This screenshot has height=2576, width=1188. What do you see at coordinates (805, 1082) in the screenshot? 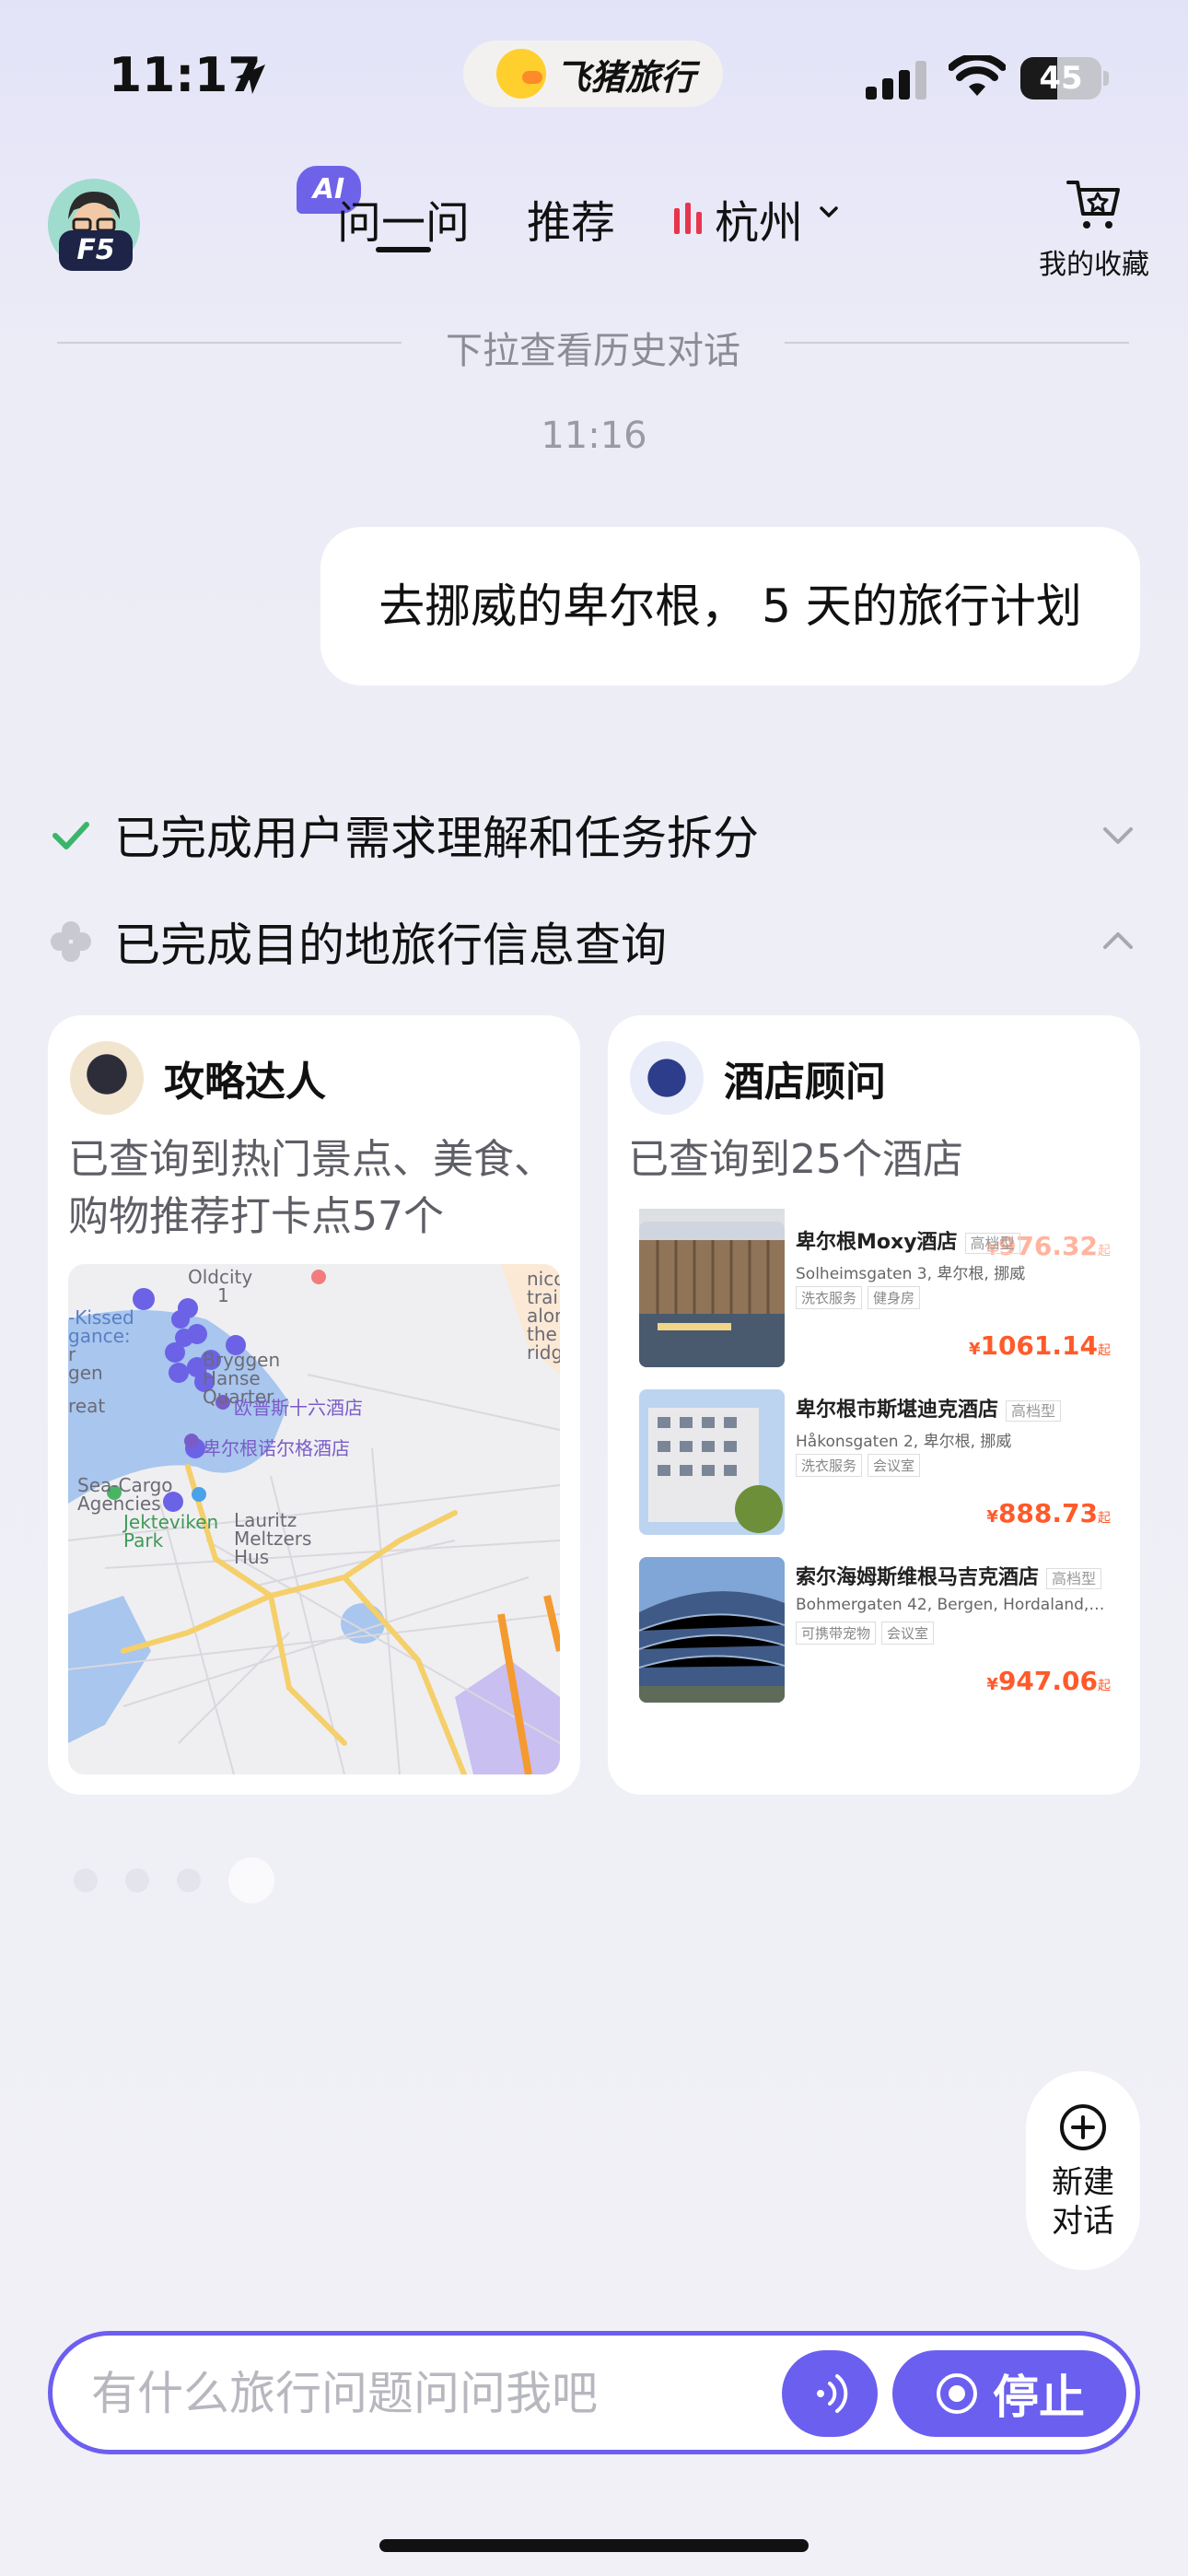
I see `hotel-card-title: 酒店顾问` at bounding box center [805, 1082].